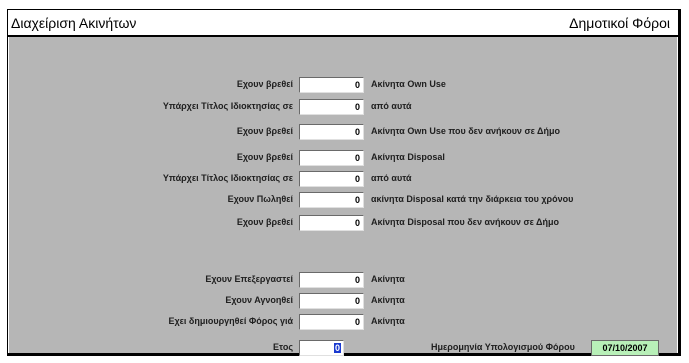  Describe the element at coordinates (331, 301) in the screenshot. I see `ignored-input: 0` at that location.